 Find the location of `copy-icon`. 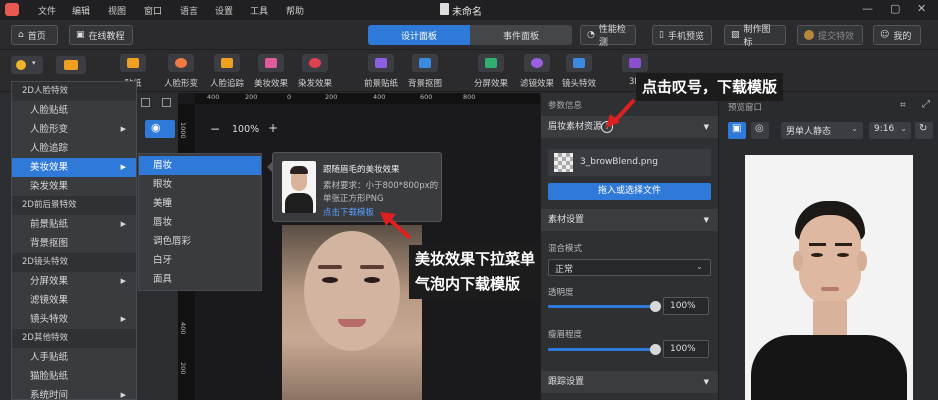

copy-icon is located at coordinates (145, 102).